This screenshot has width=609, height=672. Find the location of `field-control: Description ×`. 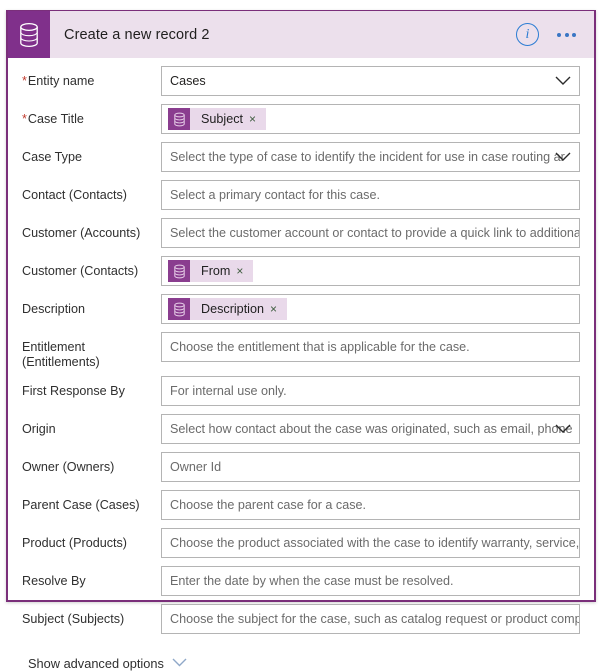

field-control: Description × is located at coordinates (370, 309).